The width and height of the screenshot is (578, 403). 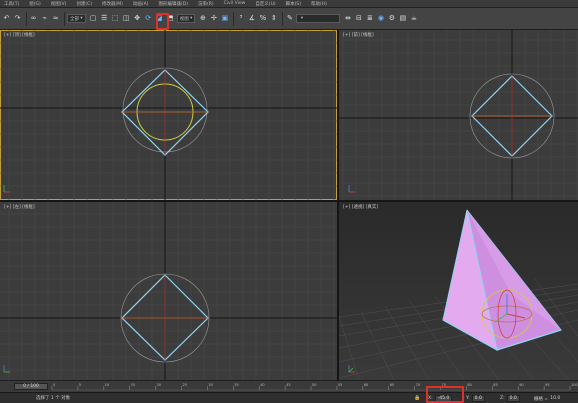 I want to click on snaps-toggle-icon: ³, so click(x=240, y=19).